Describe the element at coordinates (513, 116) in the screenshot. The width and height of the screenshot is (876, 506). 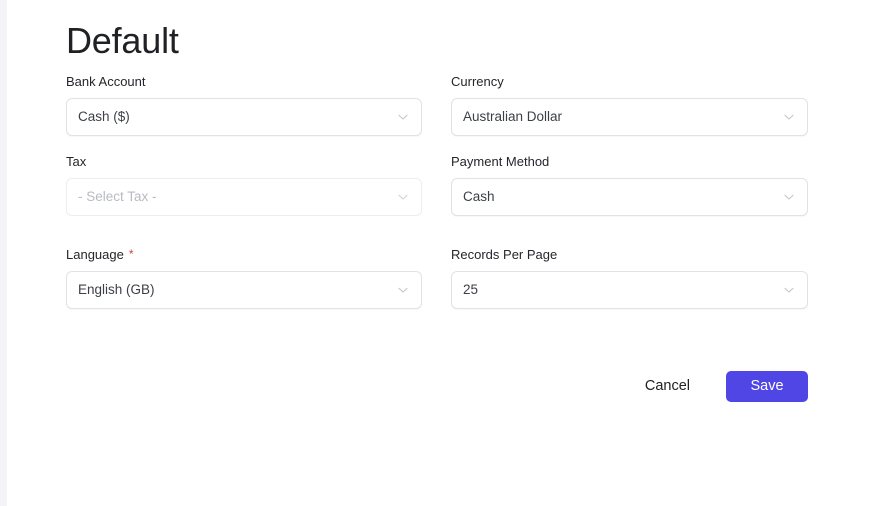
I see `currency-select-value: Australian Dollar` at that location.